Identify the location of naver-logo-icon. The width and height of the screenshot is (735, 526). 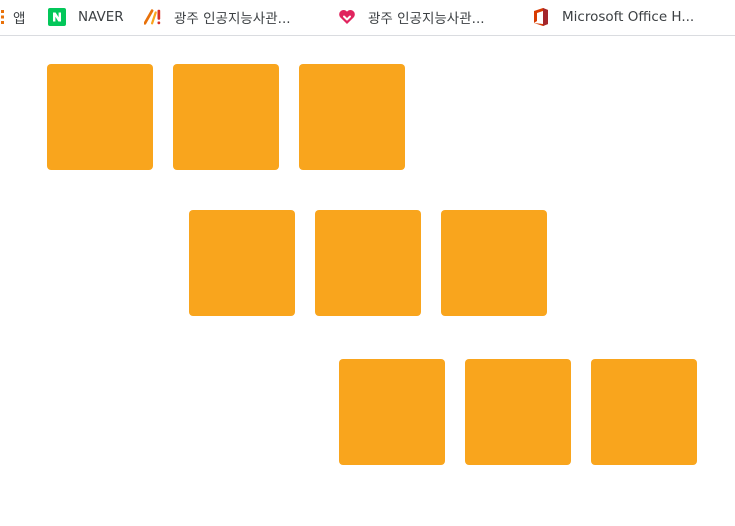
(57, 17).